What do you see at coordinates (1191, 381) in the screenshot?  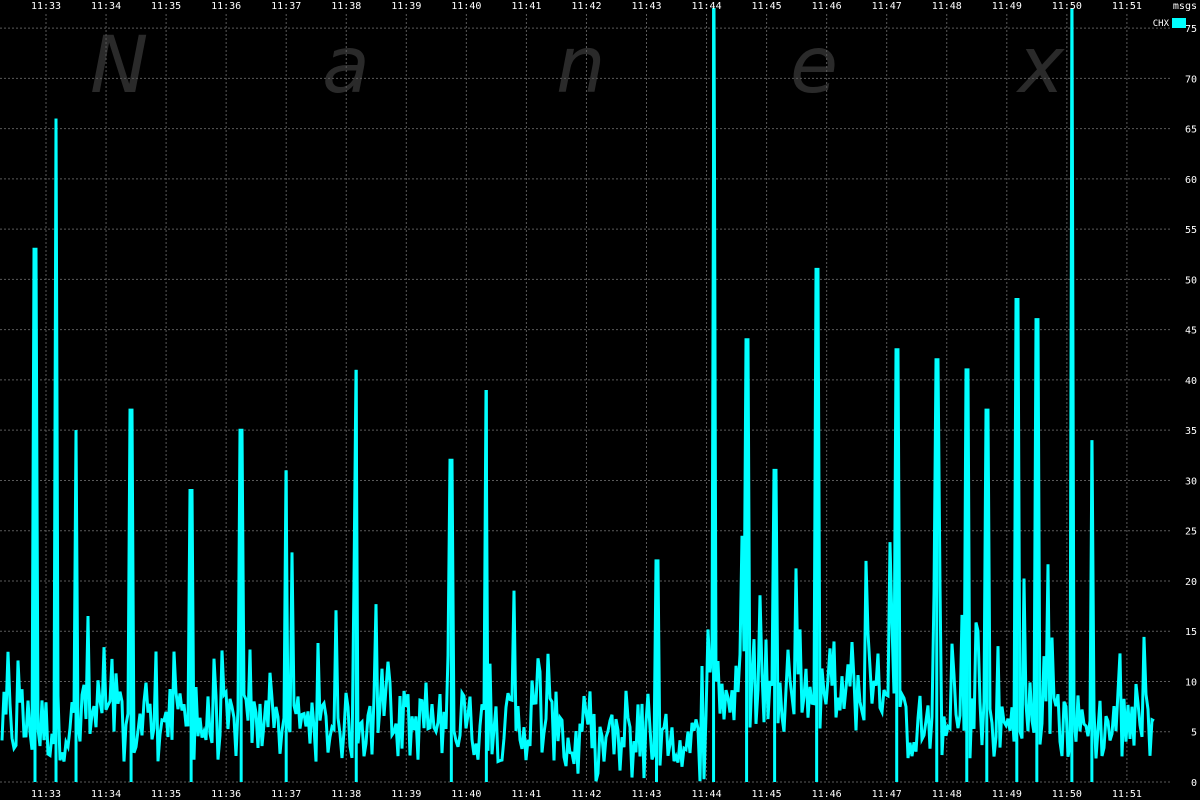 I see `y-tick-label: 40` at bounding box center [1191, 381].